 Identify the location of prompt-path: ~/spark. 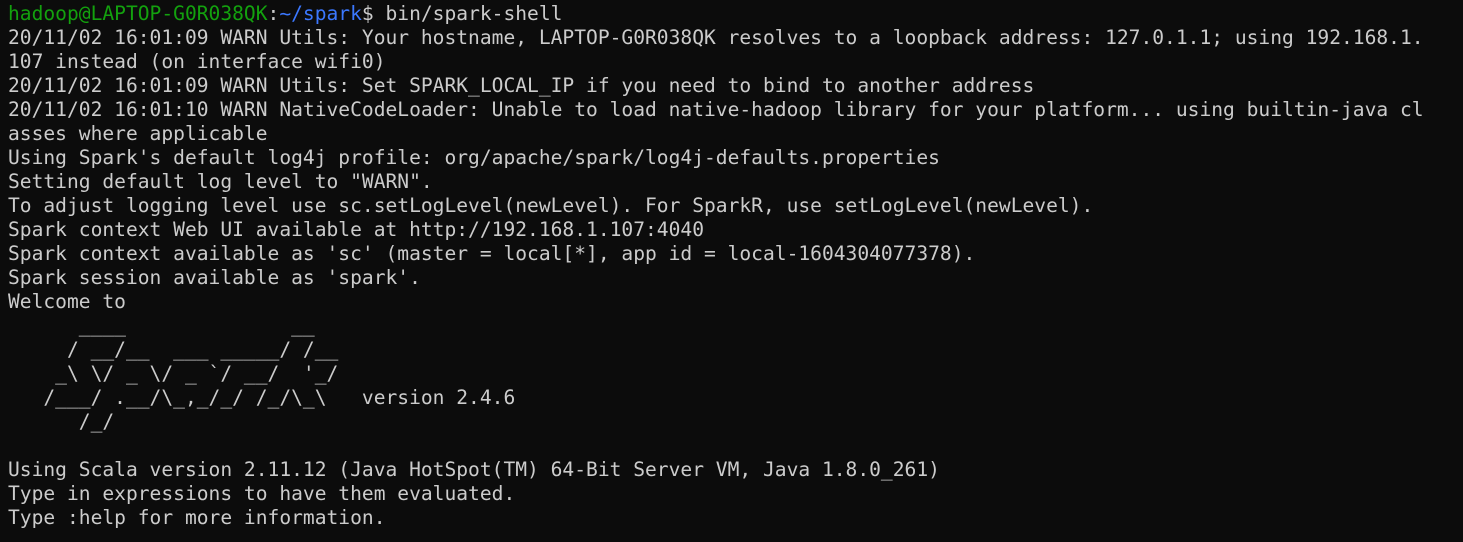
(320, 13).